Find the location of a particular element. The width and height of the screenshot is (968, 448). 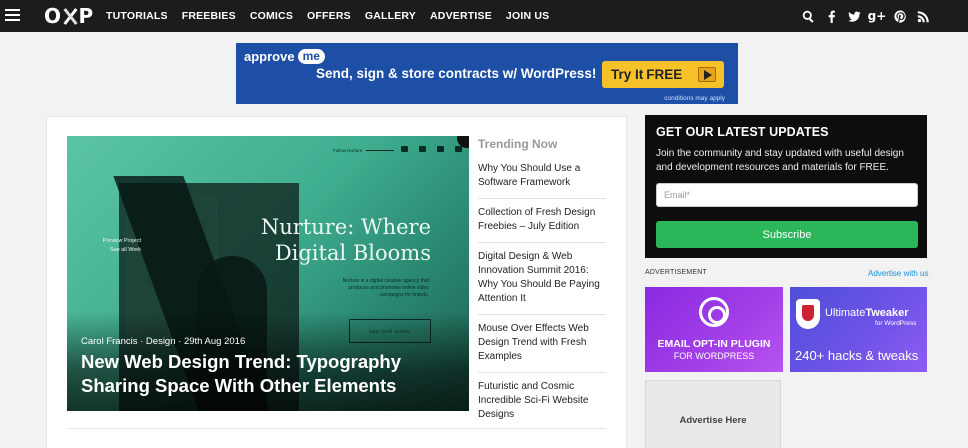

pinterest-icon is located at coordinates (900, 16).